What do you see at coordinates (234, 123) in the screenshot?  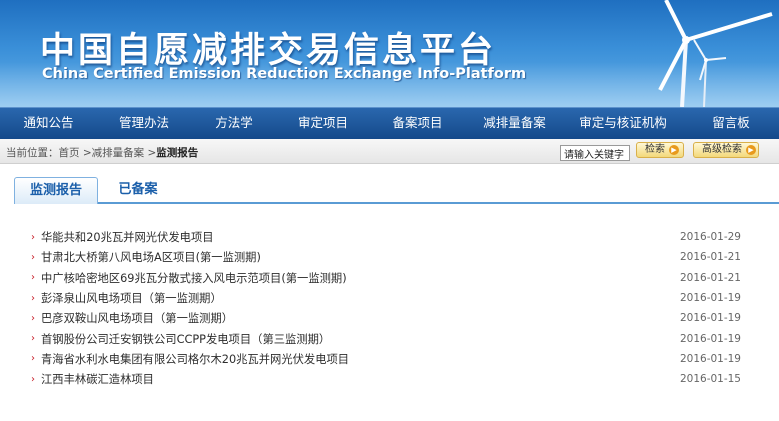 I see `nav-item-methodology: 方法学` at bounding box center [234, 123].